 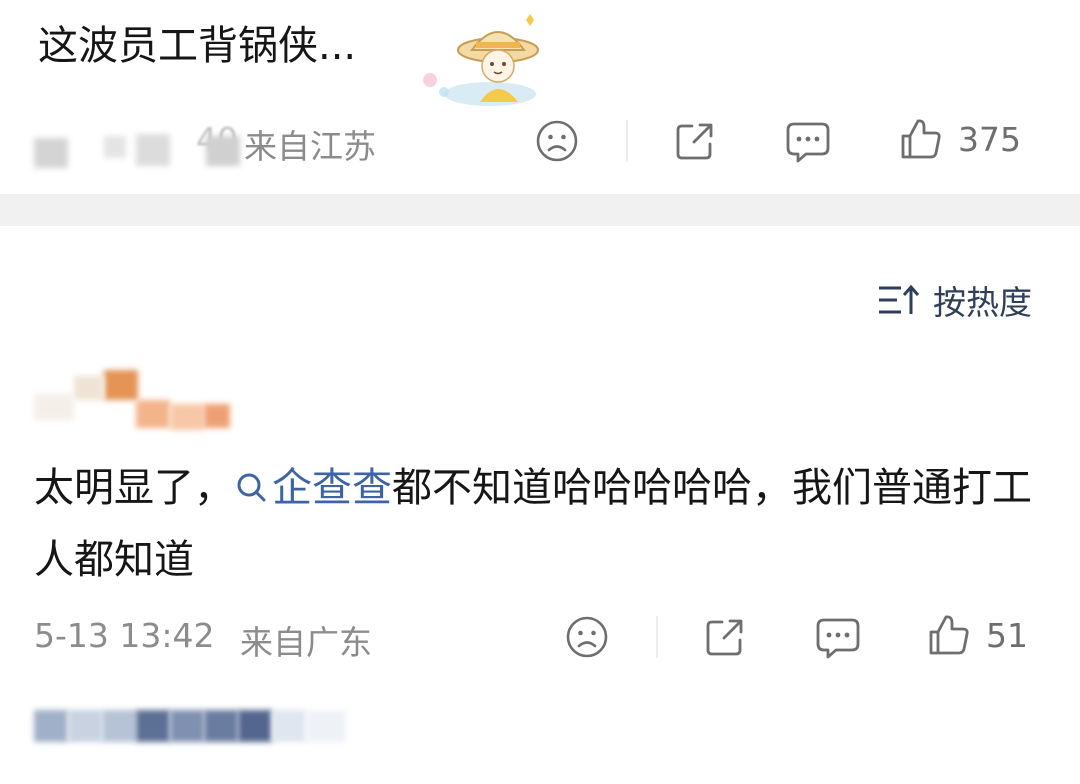 What do you see at coordinates (134, 488) in the screenshot?
I see `comment-text-before: 太明显了，` at bounding box center [134, 488].